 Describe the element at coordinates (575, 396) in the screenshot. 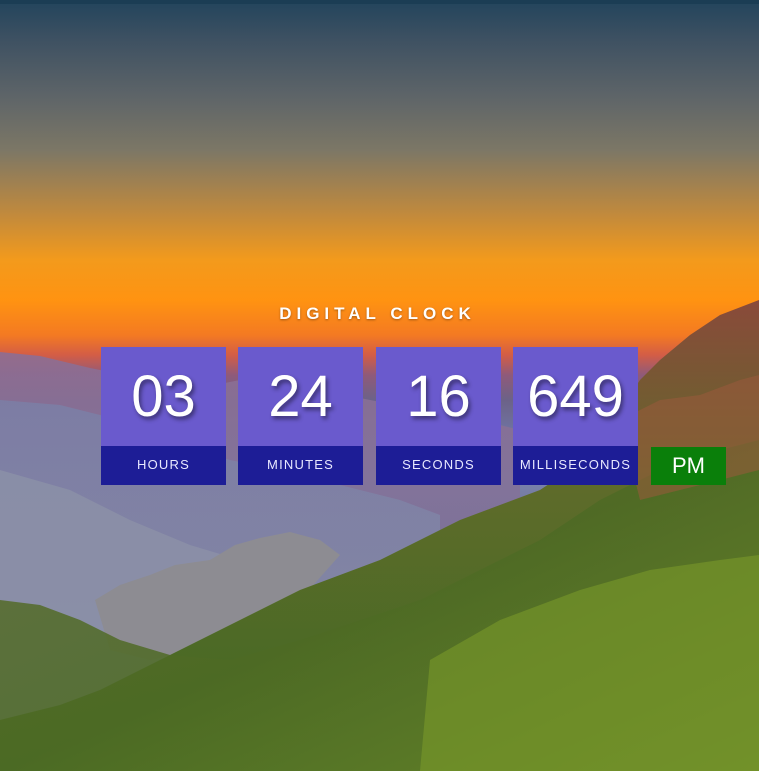

I see `milliseconds-value: 649` at that location.